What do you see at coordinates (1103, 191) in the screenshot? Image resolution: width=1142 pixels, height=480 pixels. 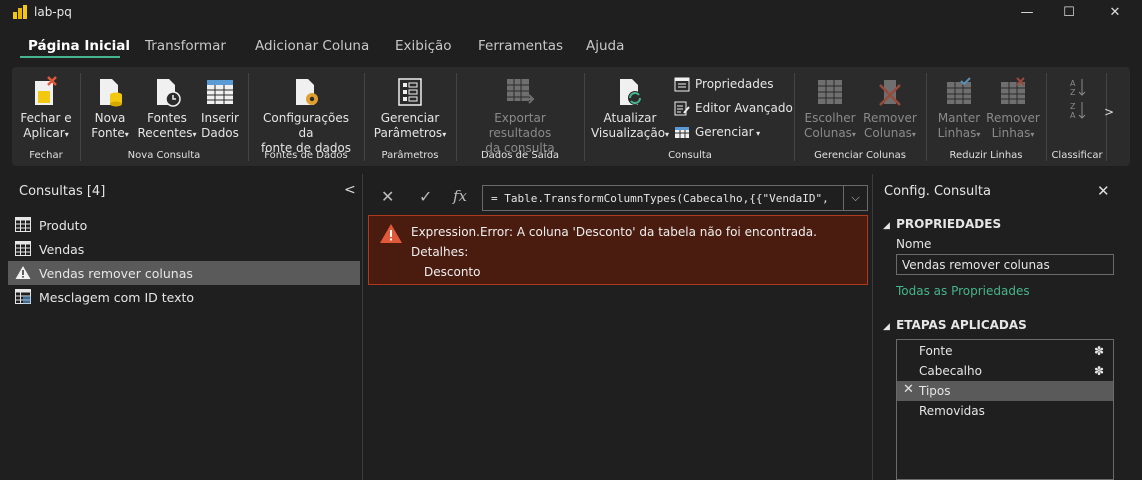 I see `close-settings-button: ✕` at bounding box center [1103, 191].